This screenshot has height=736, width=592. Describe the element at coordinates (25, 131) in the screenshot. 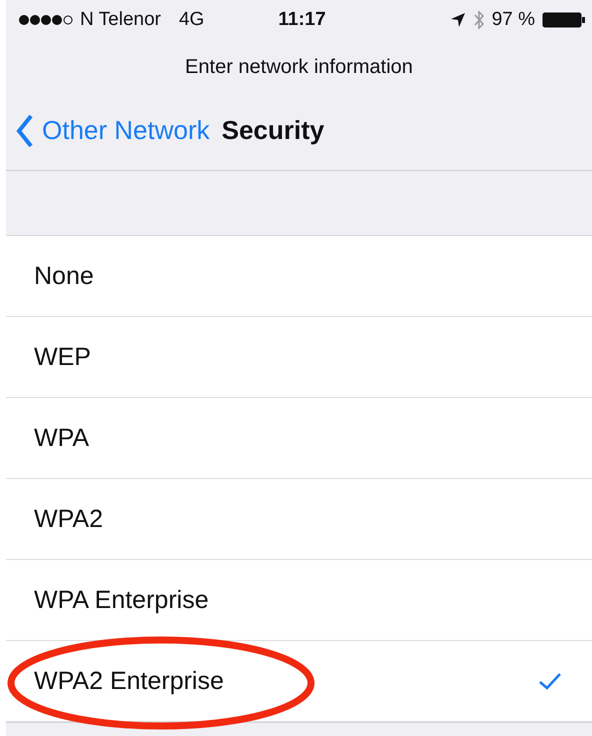

I see `chevron-left-icon` at that location.